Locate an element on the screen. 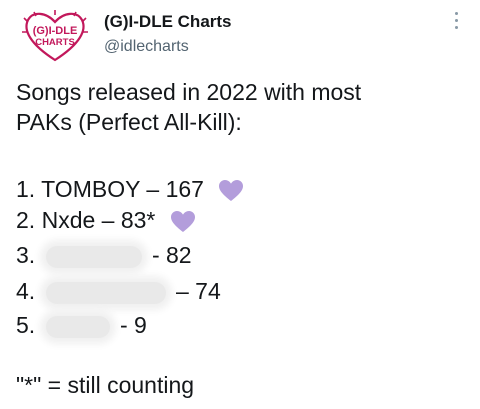 This screenshot has width=480, height=409. avatar-logo: (G)I-DLE CHARTS is located at coordinates (55, 36).